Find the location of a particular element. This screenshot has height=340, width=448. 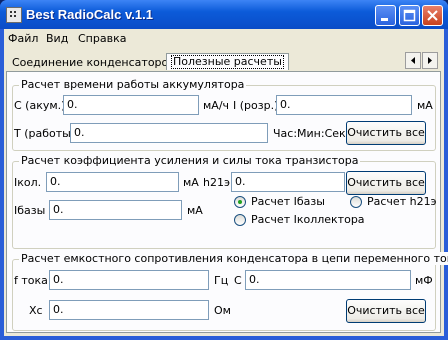

close-button is located at coordinates (432, 15).